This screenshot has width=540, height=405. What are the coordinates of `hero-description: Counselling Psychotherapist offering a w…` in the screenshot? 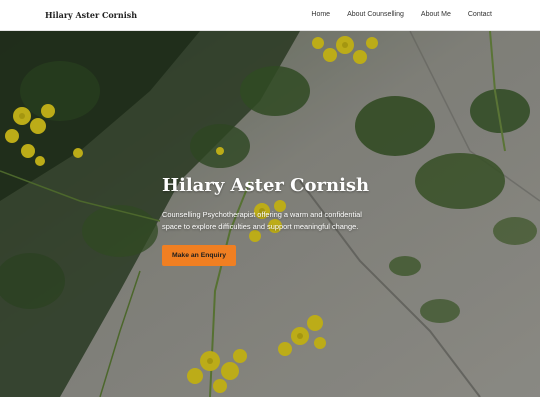 It's located at (262, 220).